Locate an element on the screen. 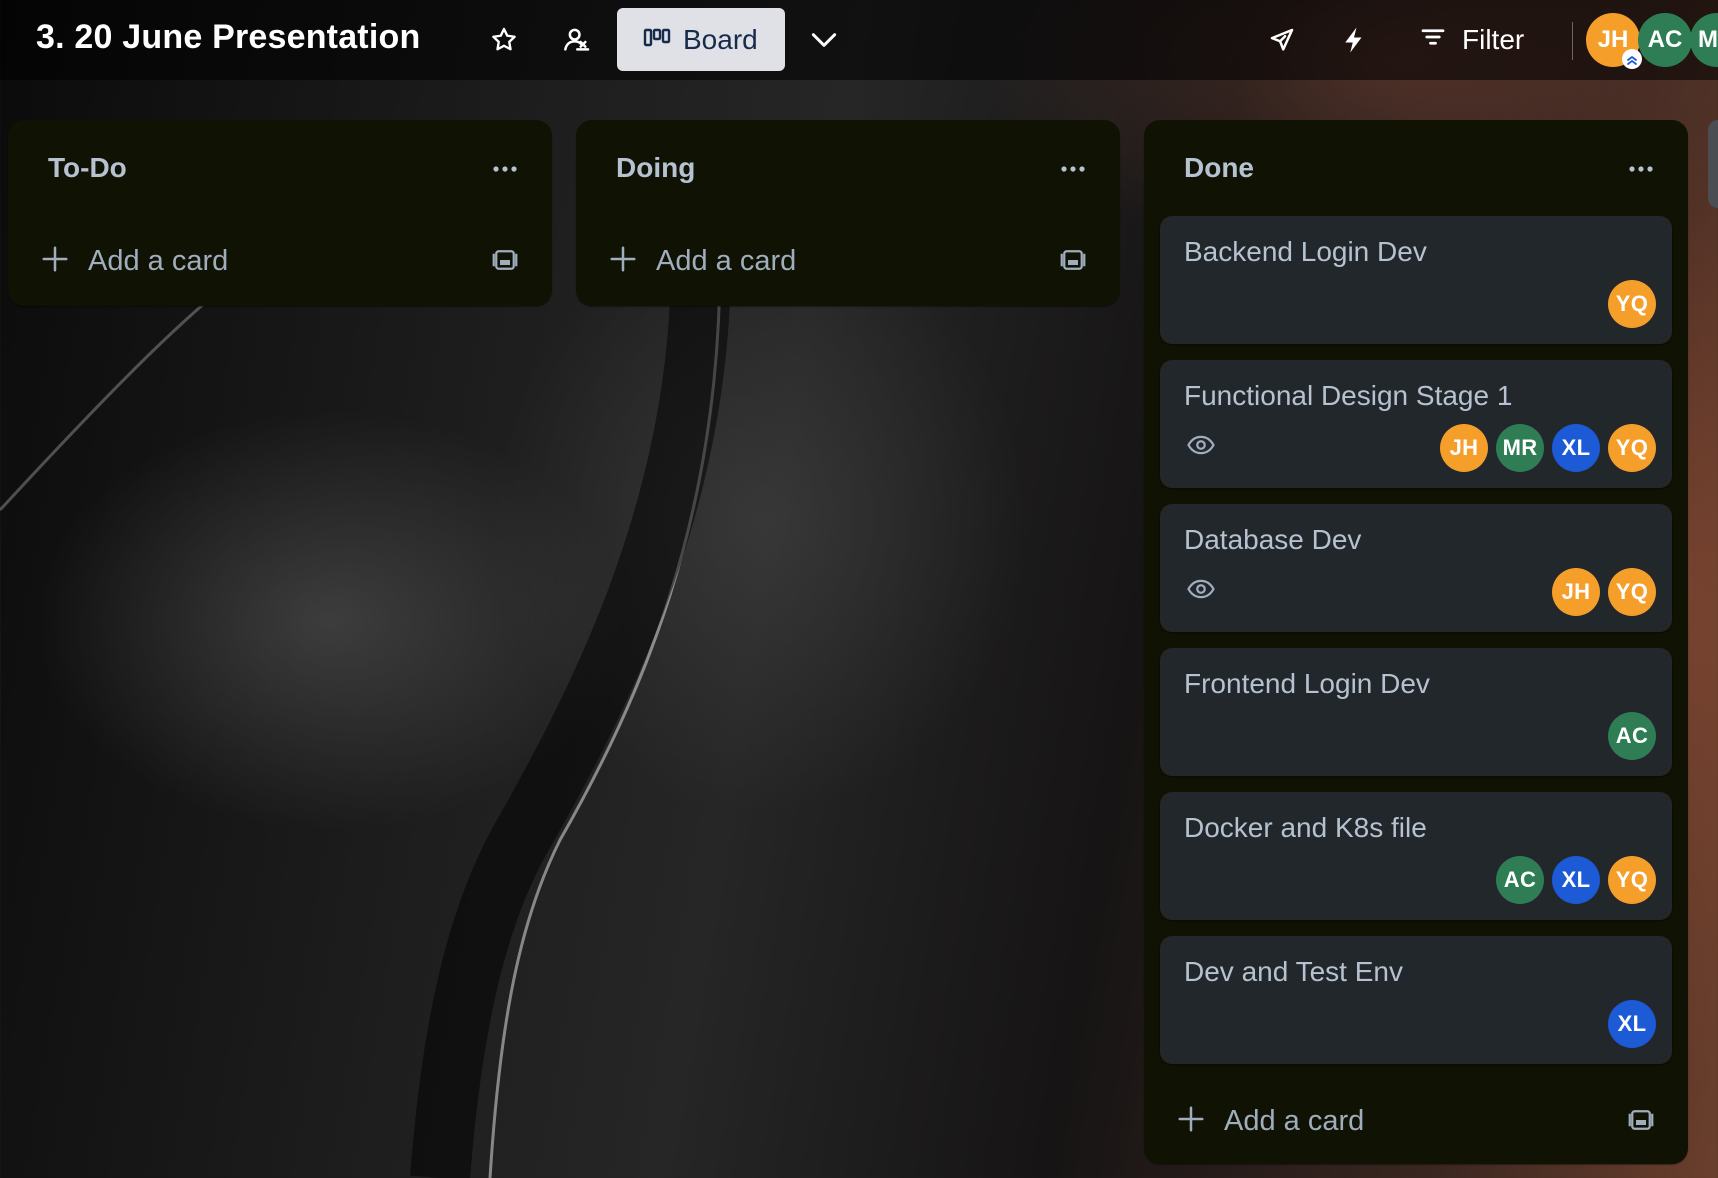 This screenshot has height=1178, width=1718. list-title: To-Do is located at coordinates (87, 168).